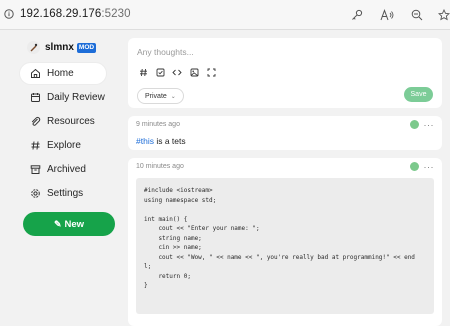 The height and width of the screenshot is (326, 450). I want to click on avatar, so click(33, 47).